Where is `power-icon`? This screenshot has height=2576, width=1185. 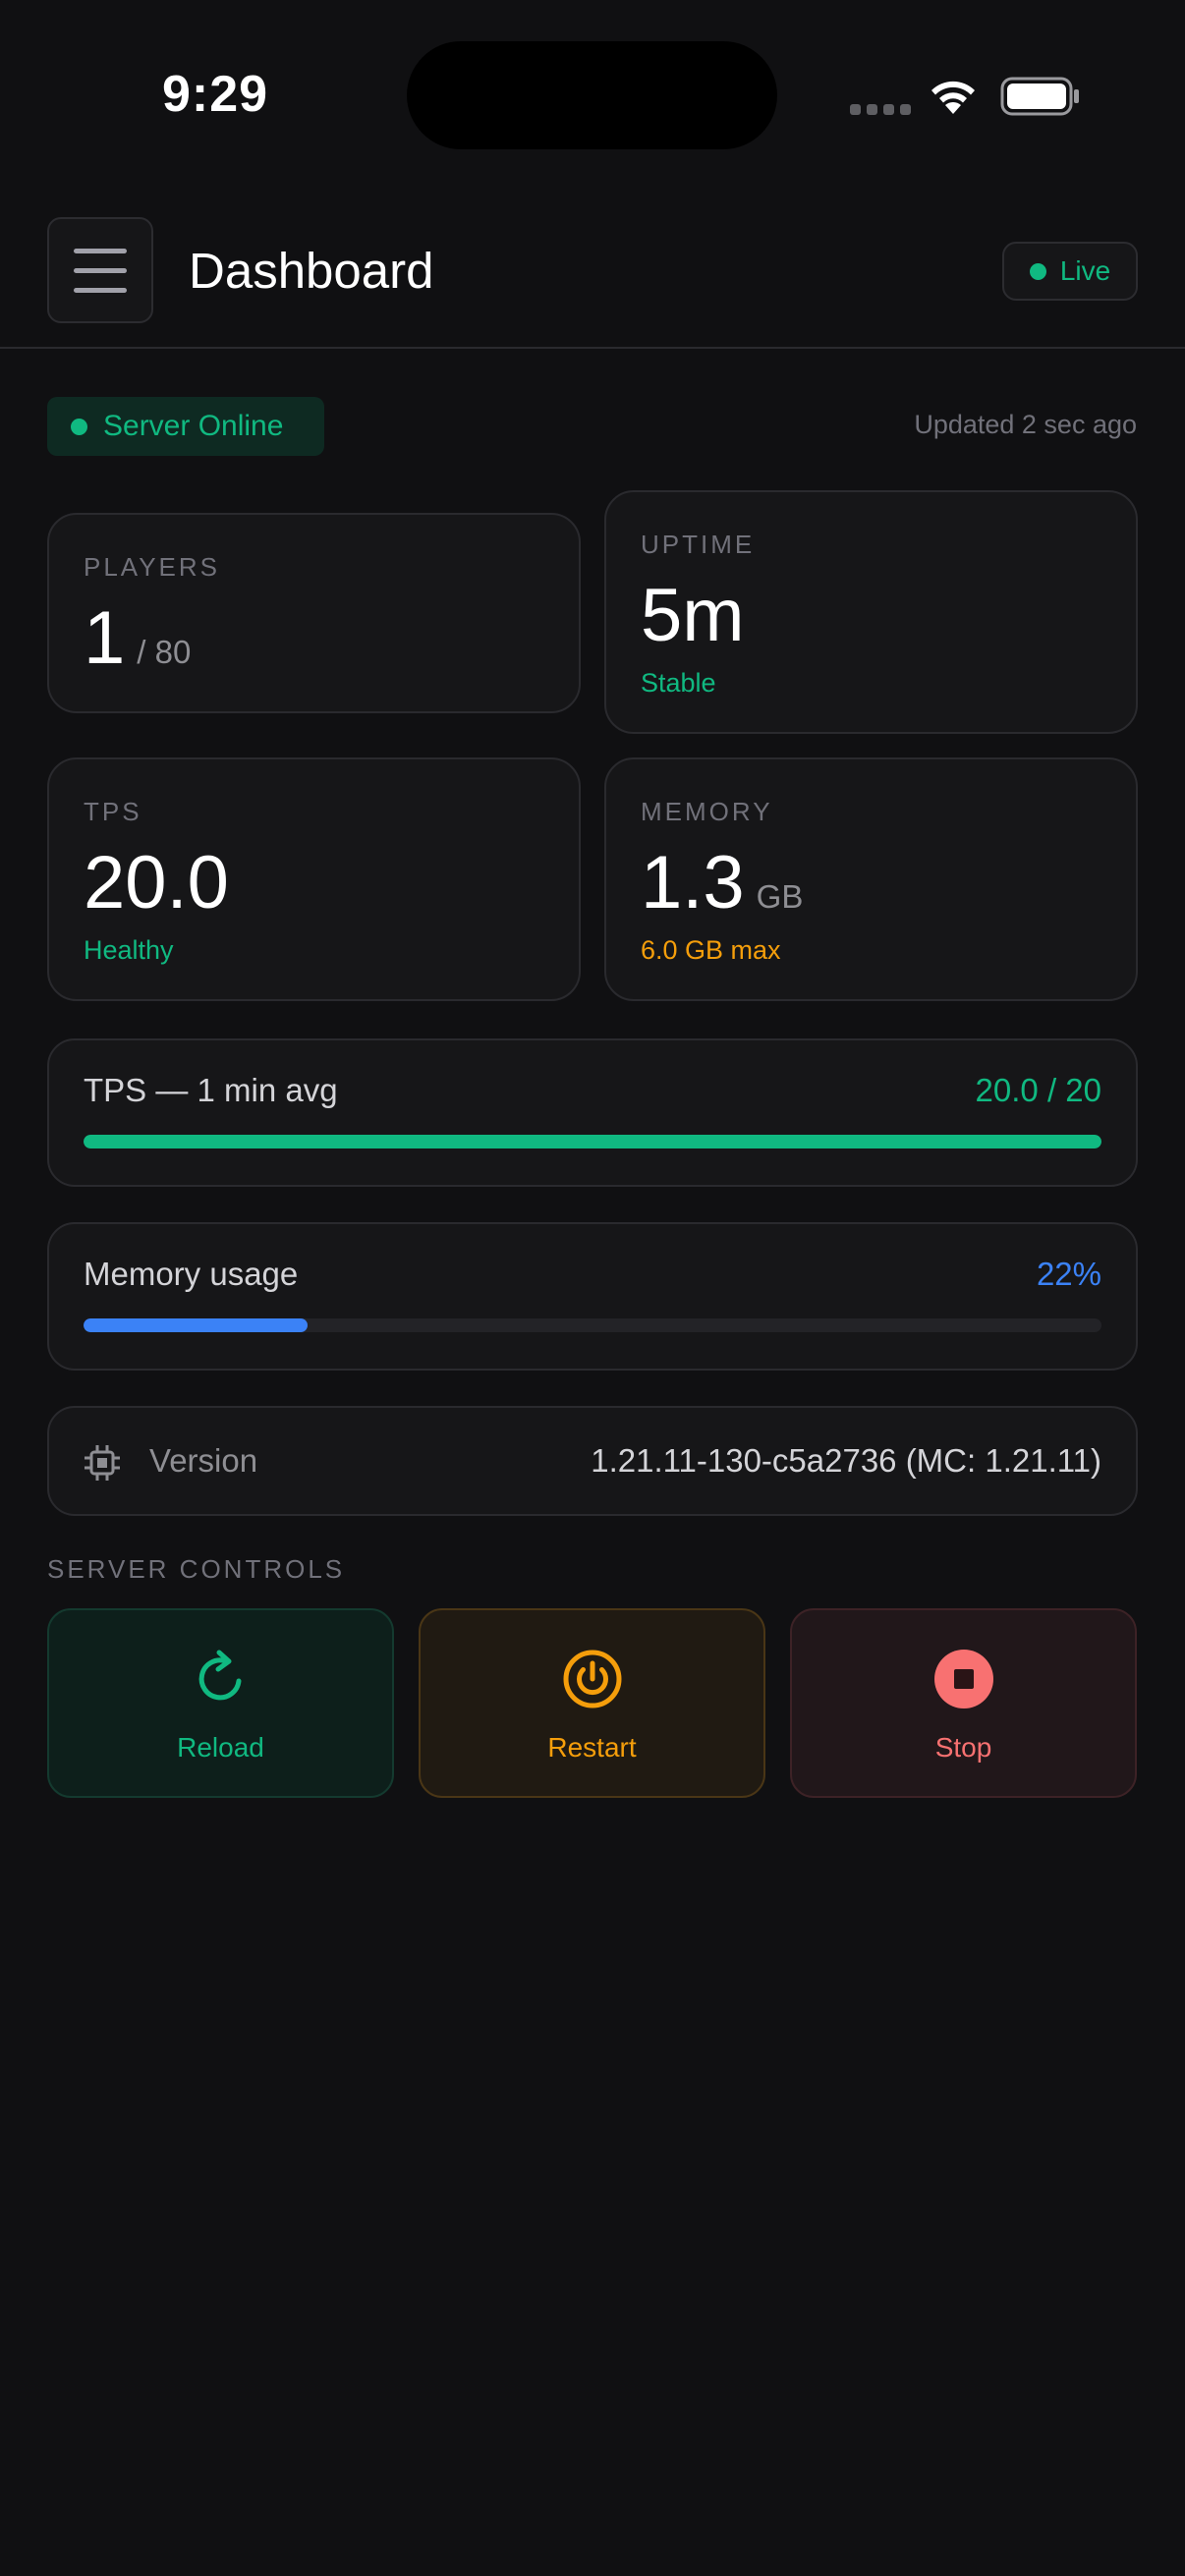 power-icon is located at coordinates (592, 1679).